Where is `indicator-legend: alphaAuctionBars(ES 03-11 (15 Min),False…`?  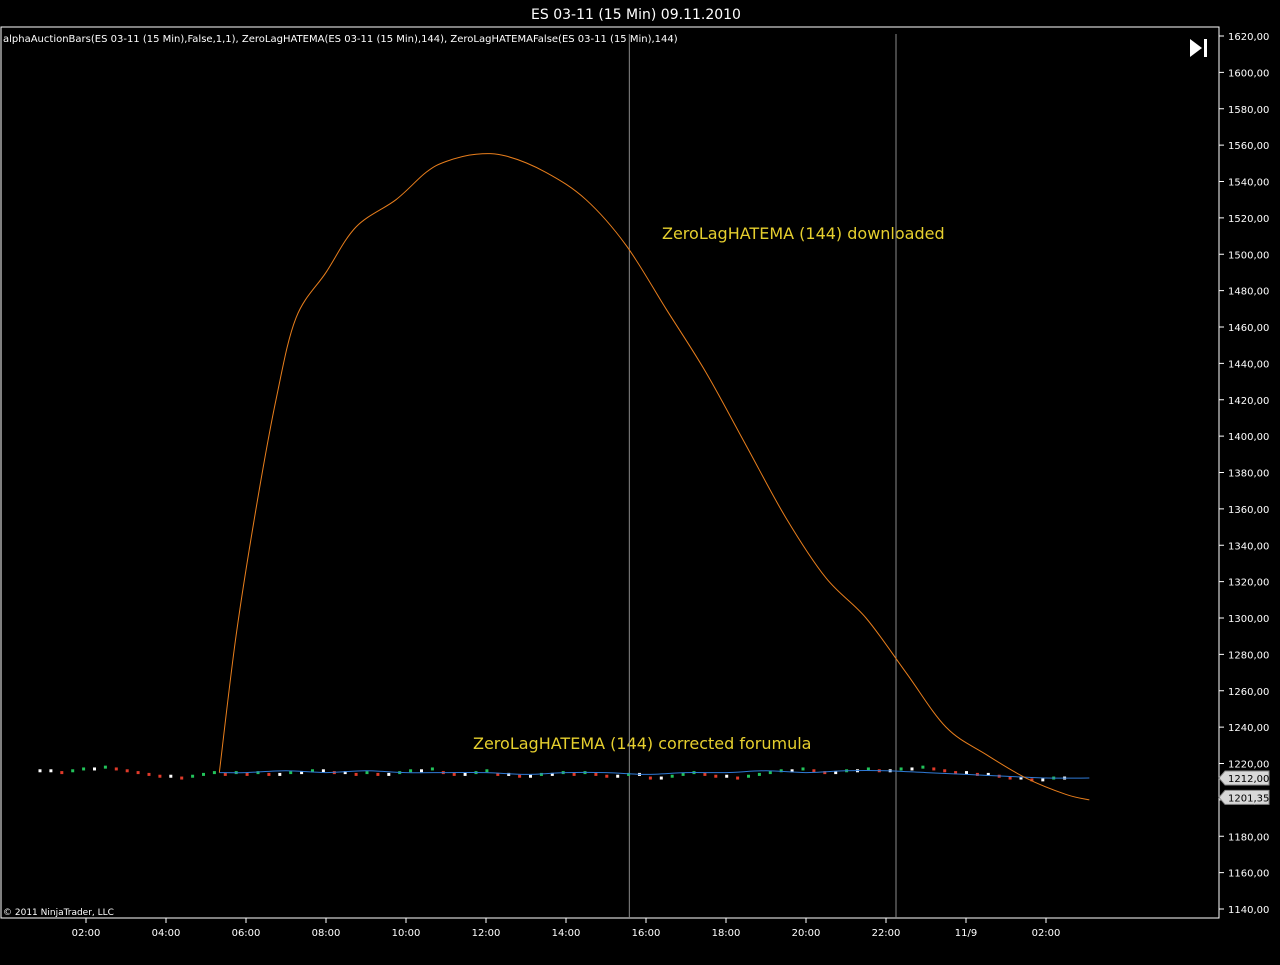 indicator-legend: alphaAuctionBars(ES 03-11 (15 Min),False… is located at coordinates (340, 39).